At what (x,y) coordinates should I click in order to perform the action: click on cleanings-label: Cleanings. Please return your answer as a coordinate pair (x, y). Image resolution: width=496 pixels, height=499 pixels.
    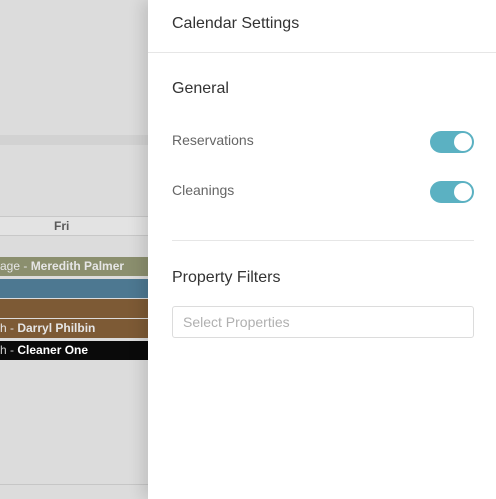
    Looking at the image, I should click on (203, 190).